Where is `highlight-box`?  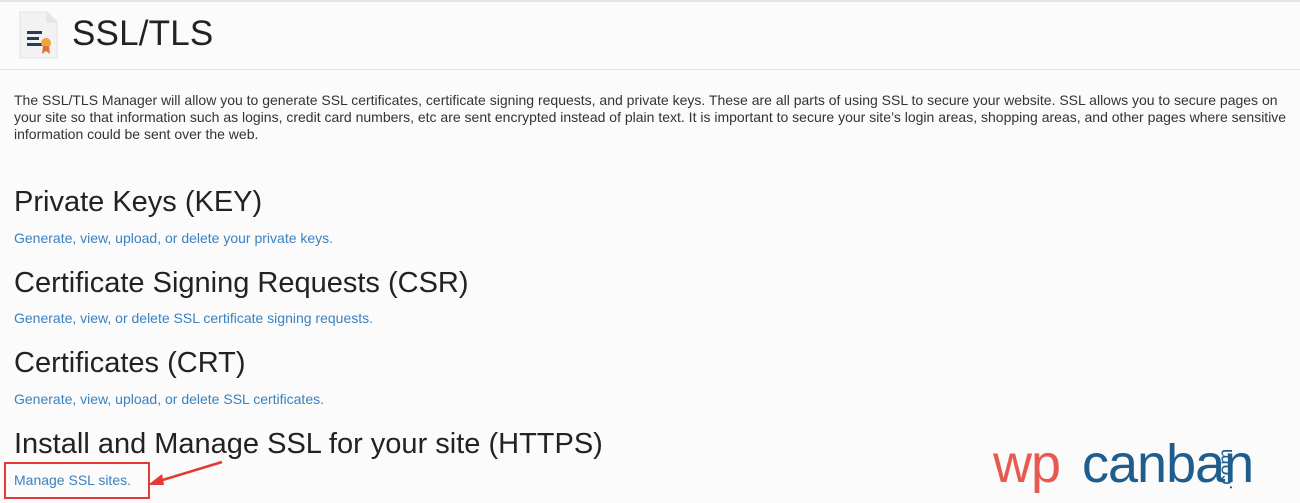
highlight-box is located at coordinates (77, 480).